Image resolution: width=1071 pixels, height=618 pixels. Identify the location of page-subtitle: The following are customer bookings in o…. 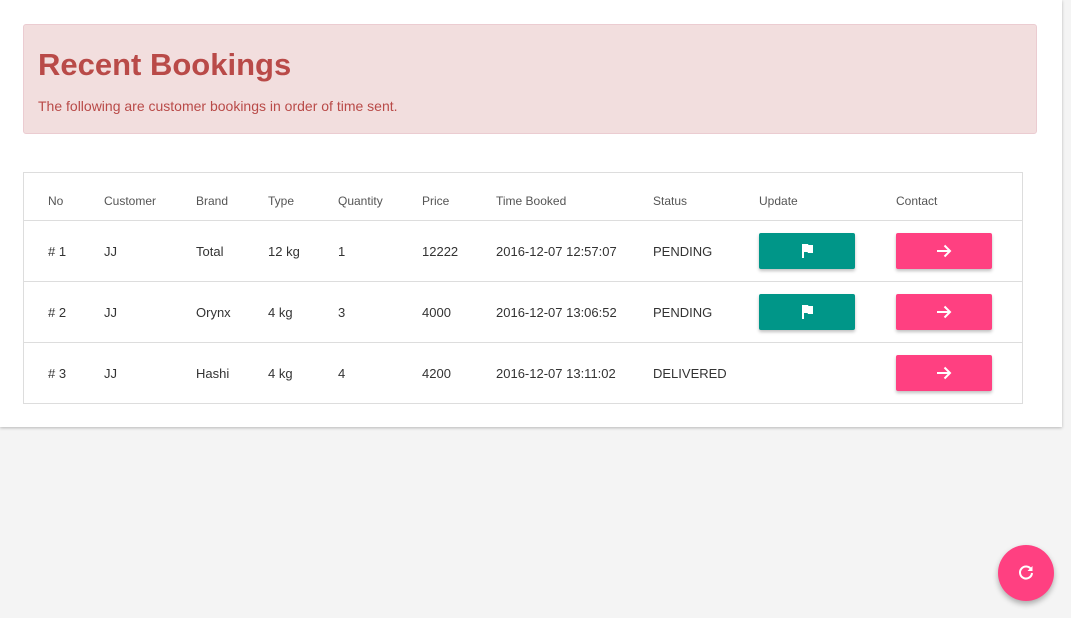
(218, 106).